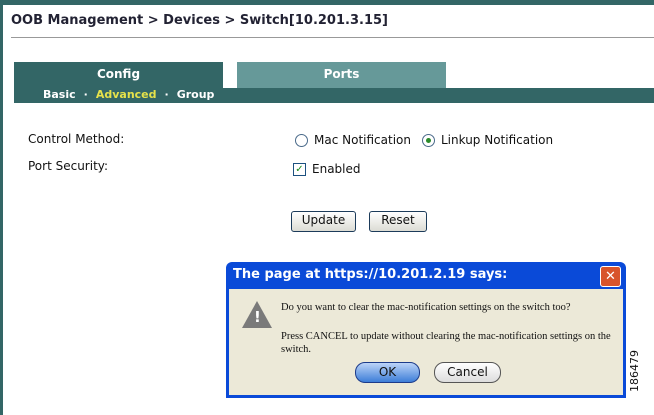  Describe the element at coordinates (323, 221) in the screenshot. I see `update-button: Update` at that location.